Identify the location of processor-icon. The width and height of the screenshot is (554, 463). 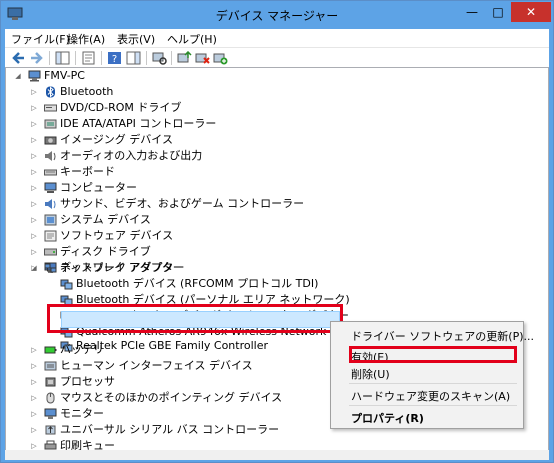
(50, 382).